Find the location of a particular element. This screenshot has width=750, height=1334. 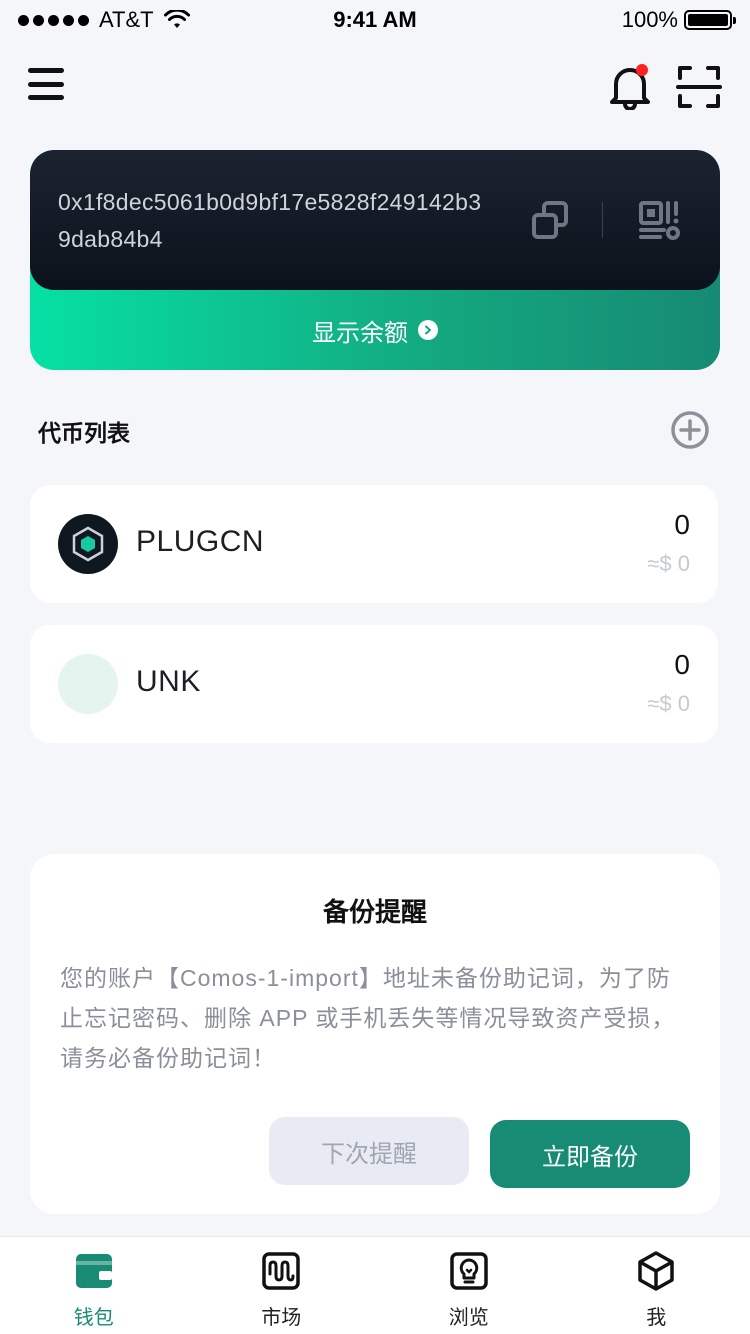

scan-icon is located at coordinates (699, 87).